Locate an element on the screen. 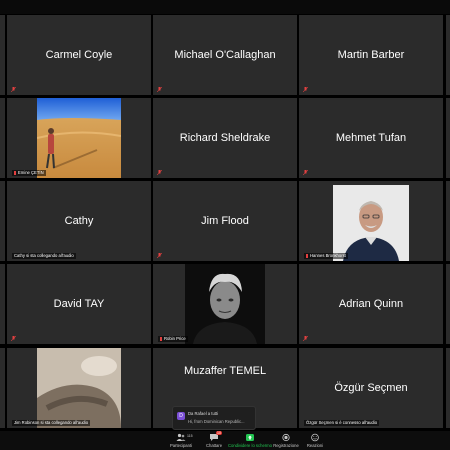  participant-tile: Cathy Cathy si sta collegando all'audio is located at coordinates (79, 221).